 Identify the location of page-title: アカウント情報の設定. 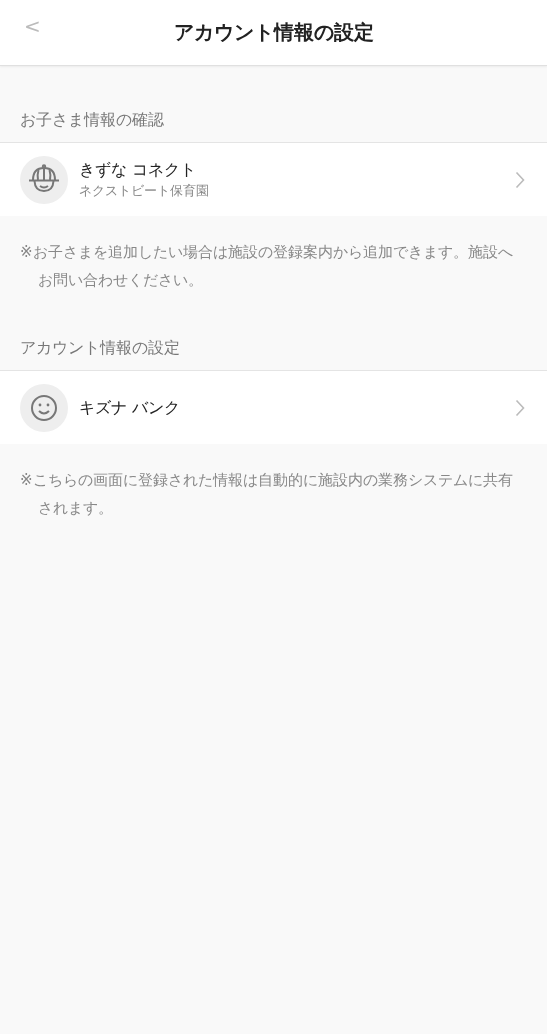
(273, 32).